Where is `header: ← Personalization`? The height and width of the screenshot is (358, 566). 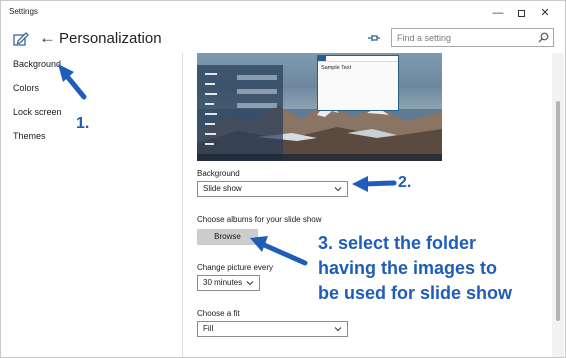 header: ← Personalization is located at coordinates (283, 39).